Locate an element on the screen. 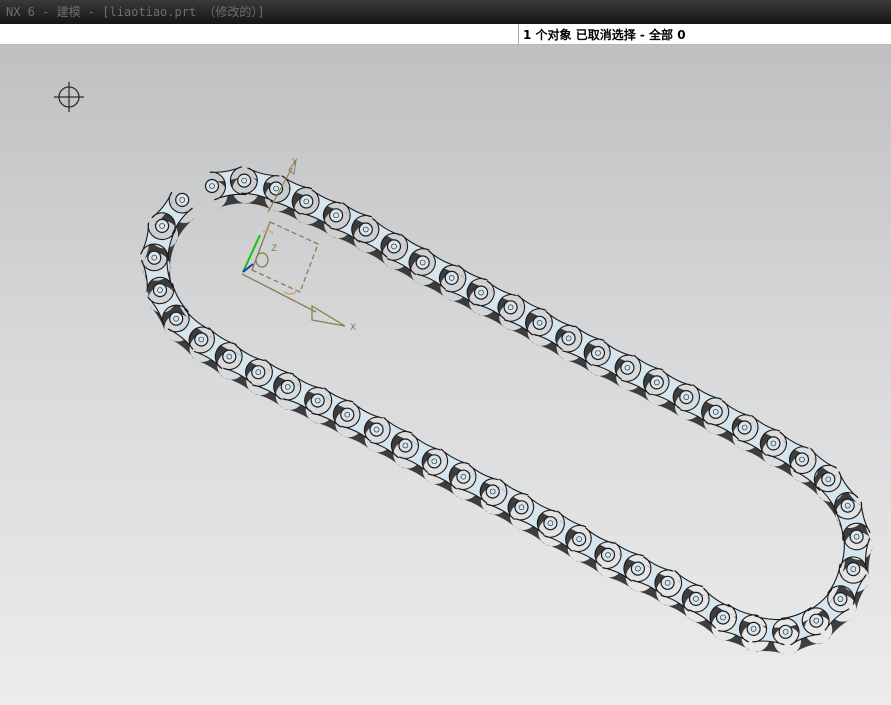 Image resolution: width=891 pixels, height=705 pixels. window-title: NX 6 - 建模 - [liaotiao.prt （修改的）] is located at coordinates (135, 12).